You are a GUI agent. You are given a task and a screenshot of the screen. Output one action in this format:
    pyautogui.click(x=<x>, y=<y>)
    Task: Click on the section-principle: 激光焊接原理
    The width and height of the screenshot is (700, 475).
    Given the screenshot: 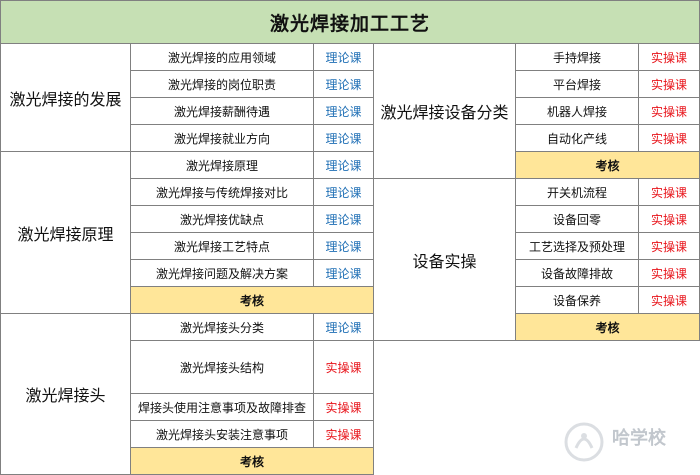 What is the action you would take?
    pyautogui.click(x=65, y=232)
    